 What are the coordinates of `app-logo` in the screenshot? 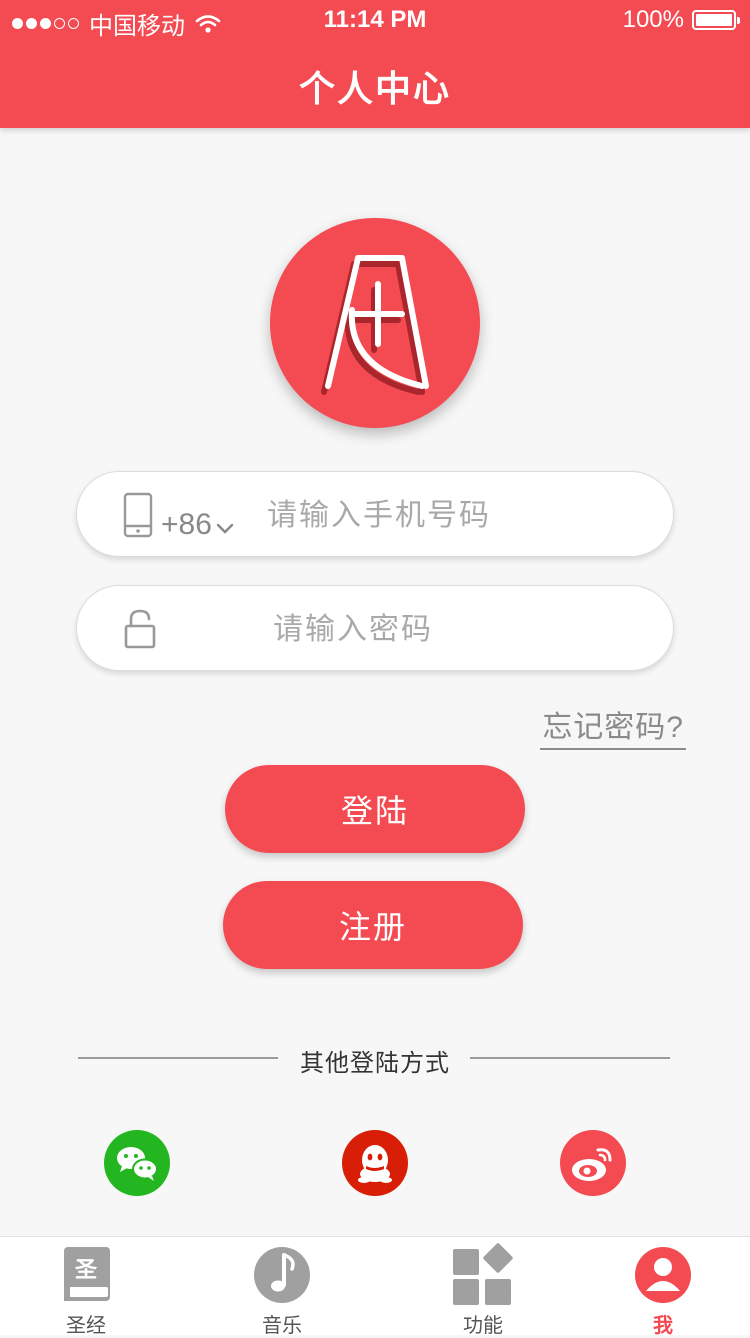 It's located at (375, 323).